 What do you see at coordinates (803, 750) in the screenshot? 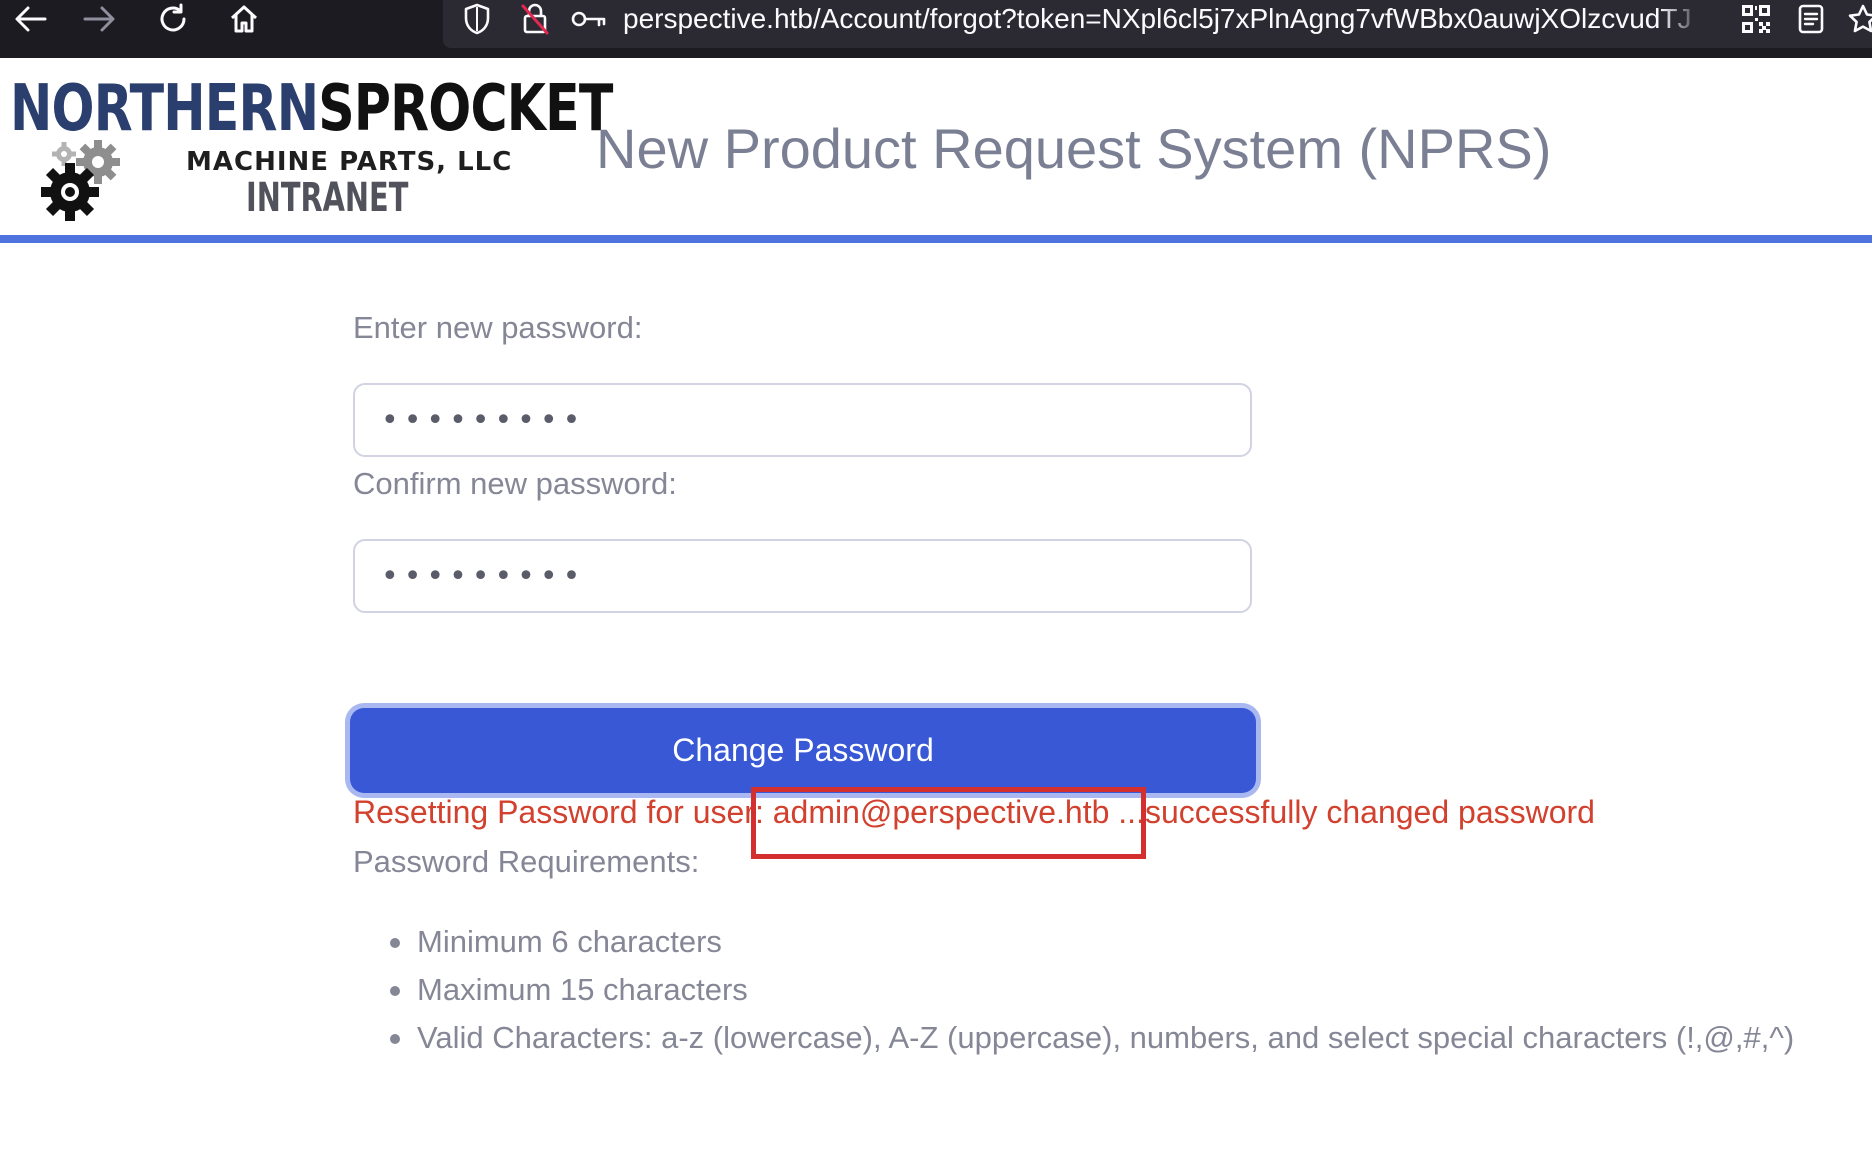
I see `change-password-button: Change Password` at bounding box center [803, 750].